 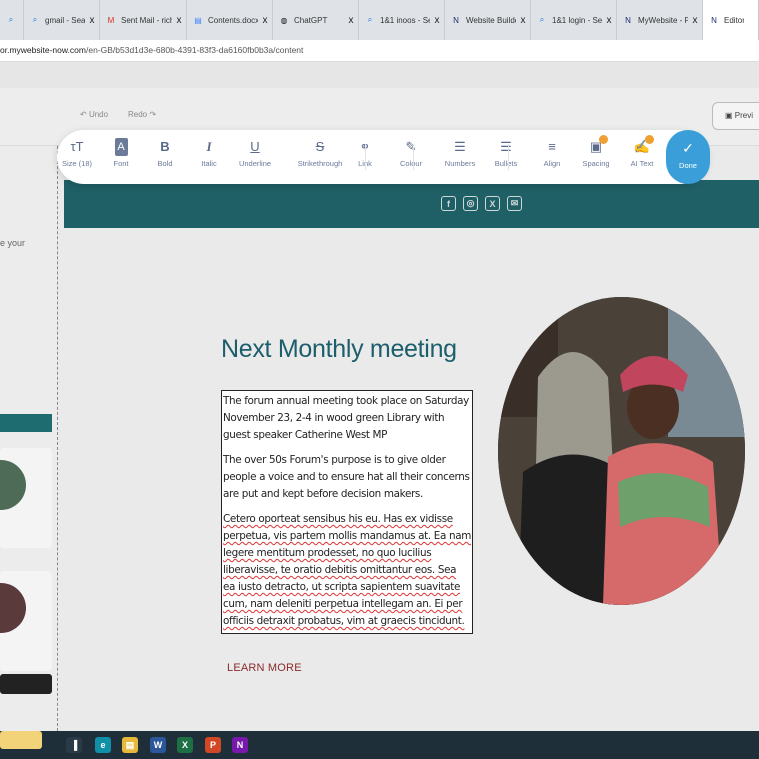 I want to click on redo-icon: ↷, so click(x=152, y=114).